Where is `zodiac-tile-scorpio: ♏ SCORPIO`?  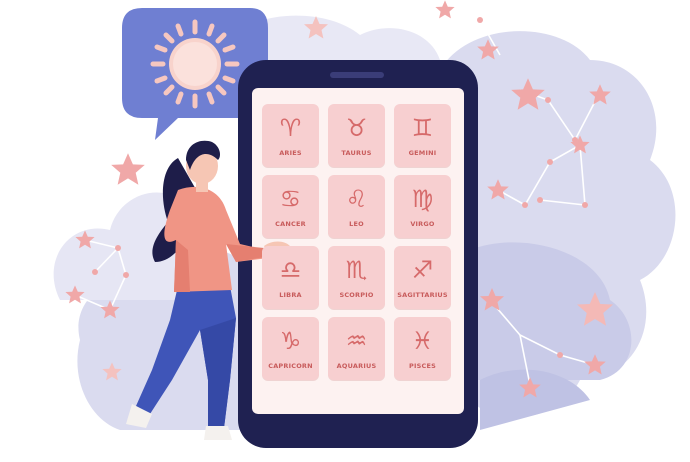
zodiac-tile-scorpio: ♏ SCORPIO is located at coordinates (356, 277).